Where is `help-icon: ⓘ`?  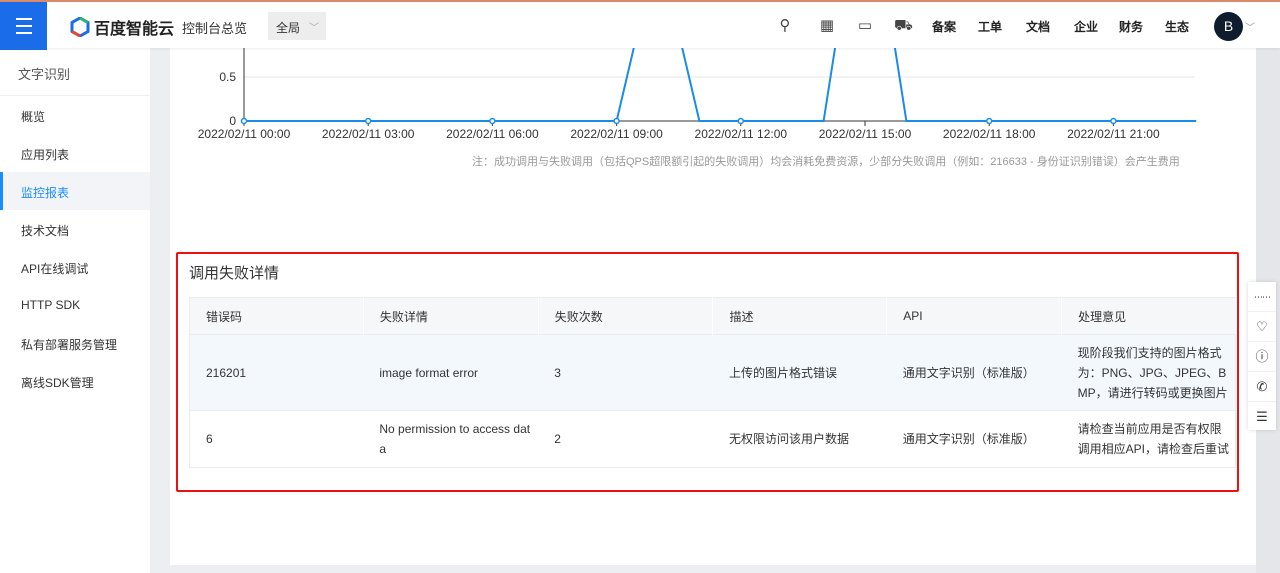 help-icon: ⓘ is located at coordinates (1262, 357).